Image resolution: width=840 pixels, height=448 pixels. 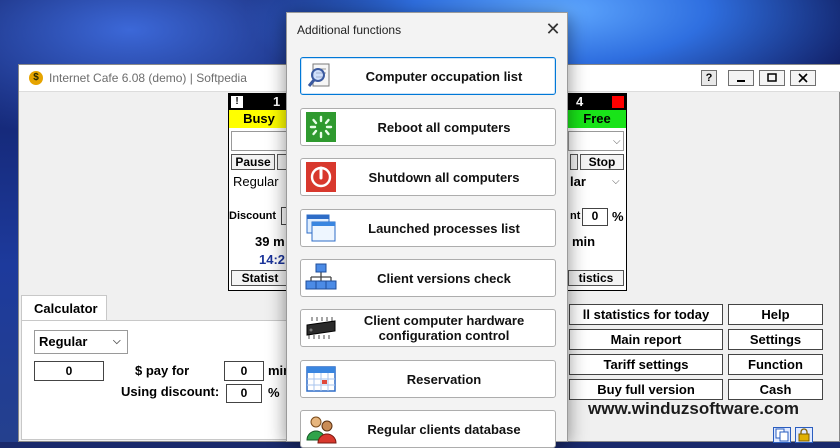 What do you see at coordinates (595, 217) in the screenshot?
I see `discount-field: 0` at bounding box center [595, 217].